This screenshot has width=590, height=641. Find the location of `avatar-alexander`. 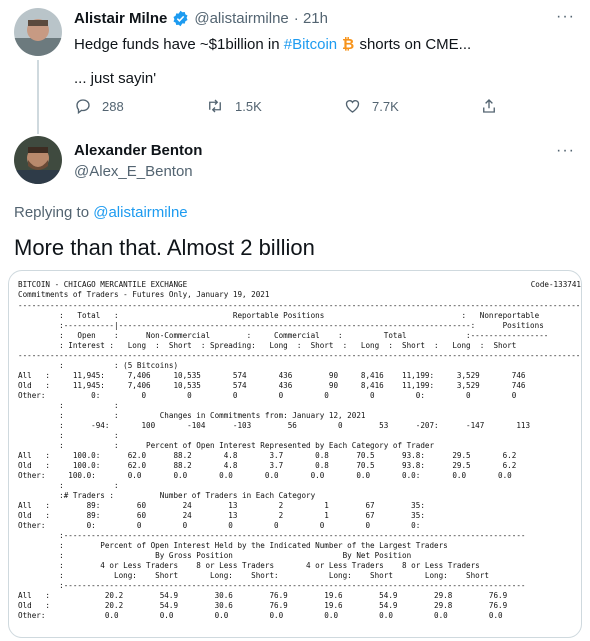

avatar-alexander is located at coordinates (38, 160).